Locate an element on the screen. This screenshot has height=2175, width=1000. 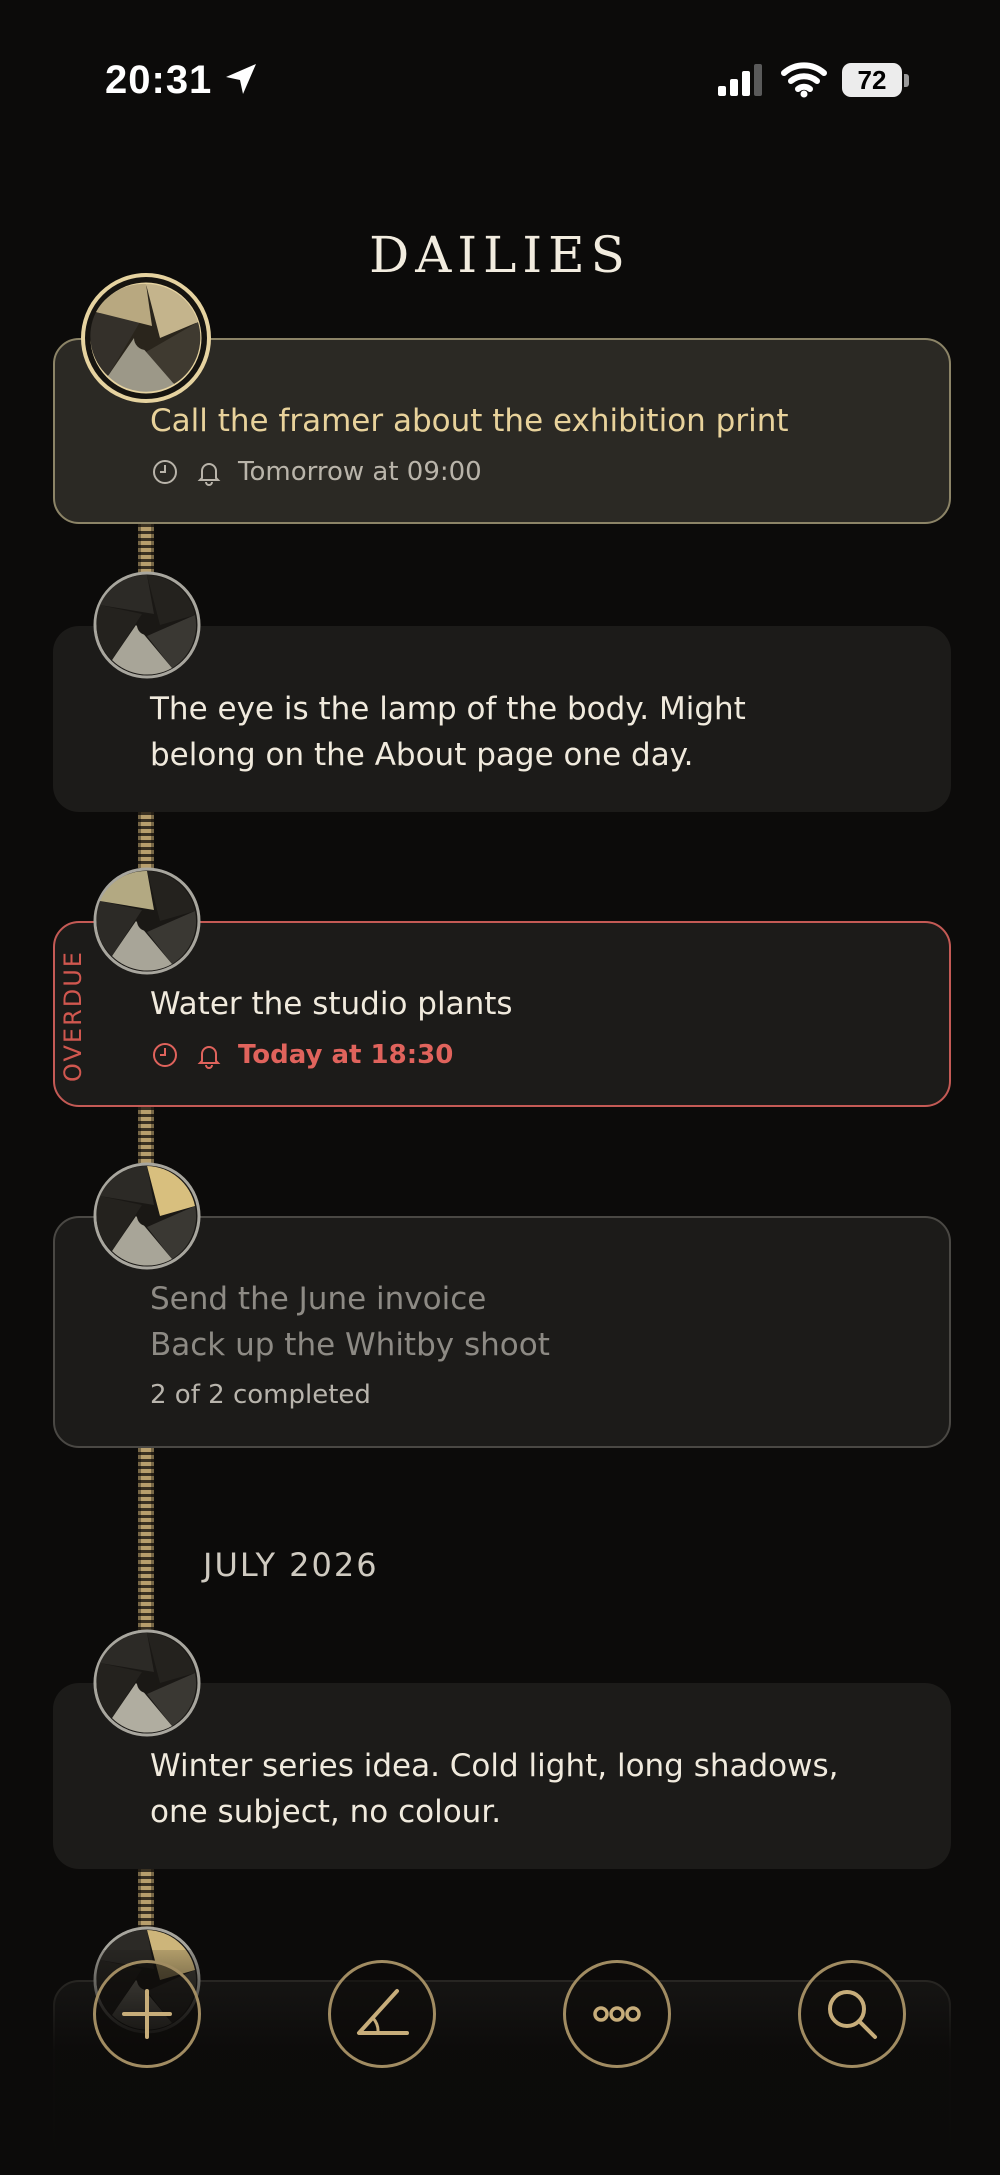
reminder-time: Today at 18:30 is located at coordinates (346, 1055).